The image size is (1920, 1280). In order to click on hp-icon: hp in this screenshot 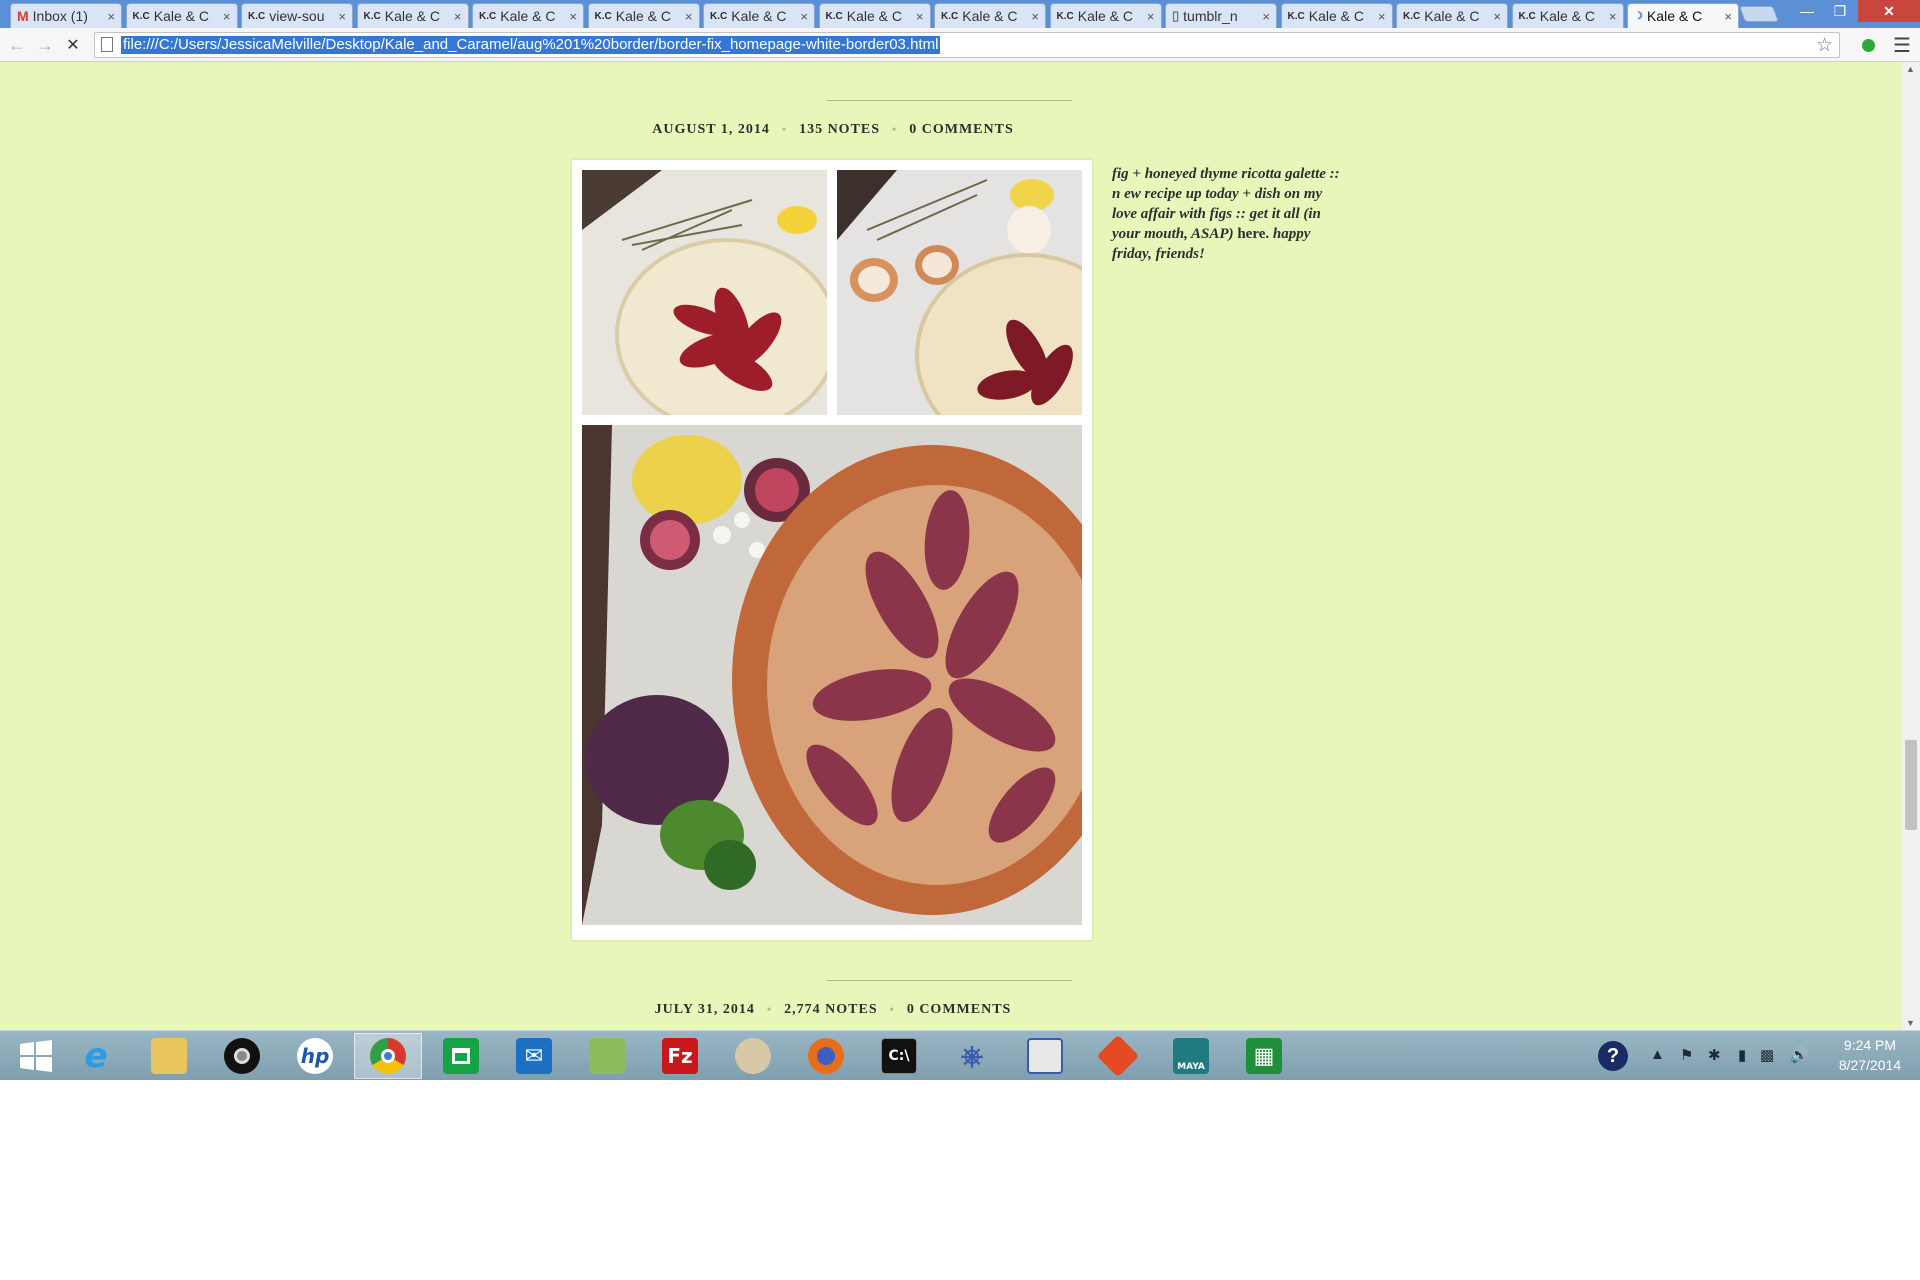, I will do `click(315, 1056)`.